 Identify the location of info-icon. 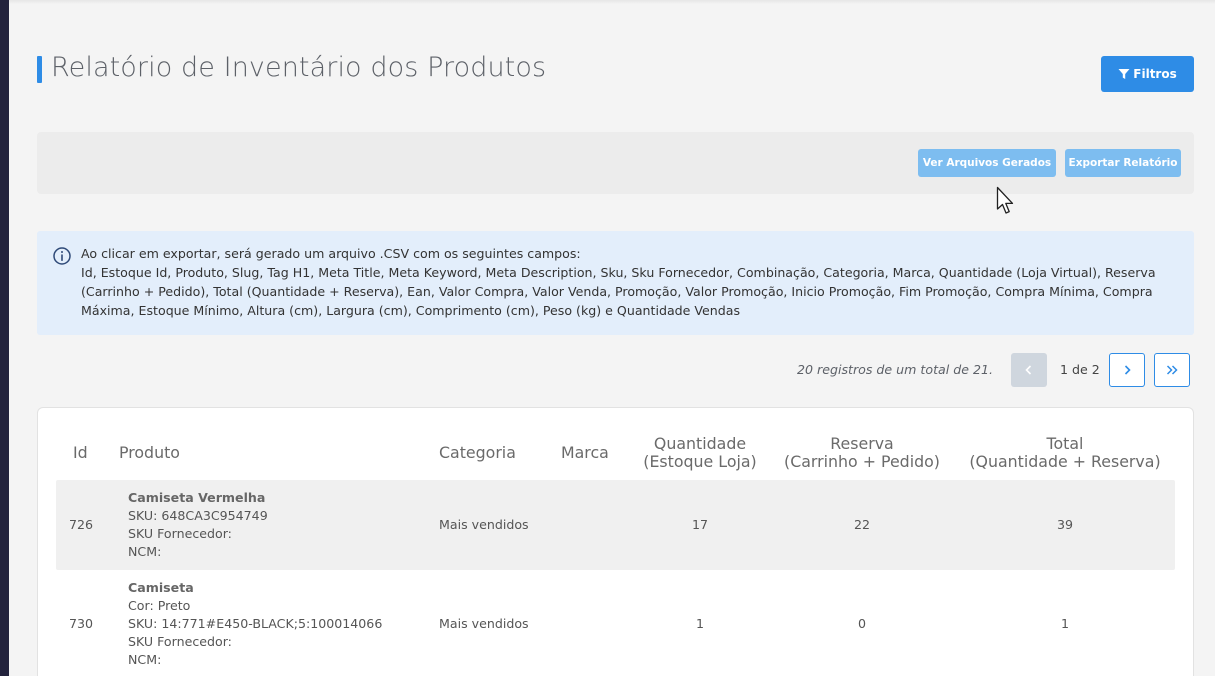
(62, 256).